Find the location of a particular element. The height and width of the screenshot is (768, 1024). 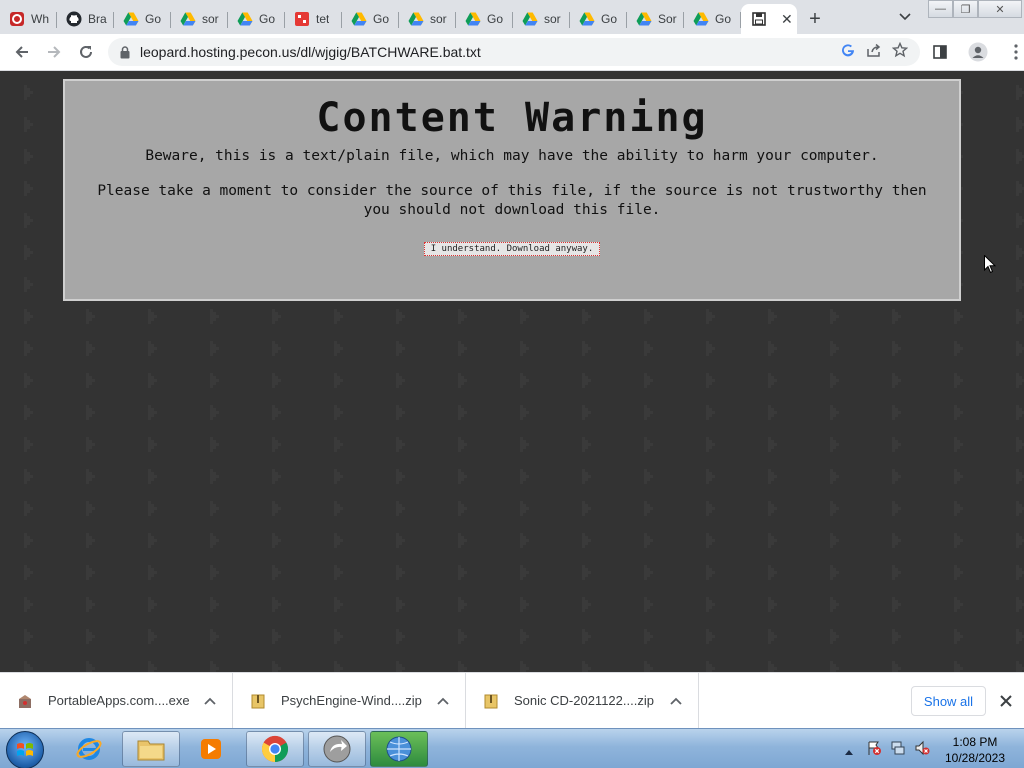

volume-muted-icon is located at coordinates (922, 750).